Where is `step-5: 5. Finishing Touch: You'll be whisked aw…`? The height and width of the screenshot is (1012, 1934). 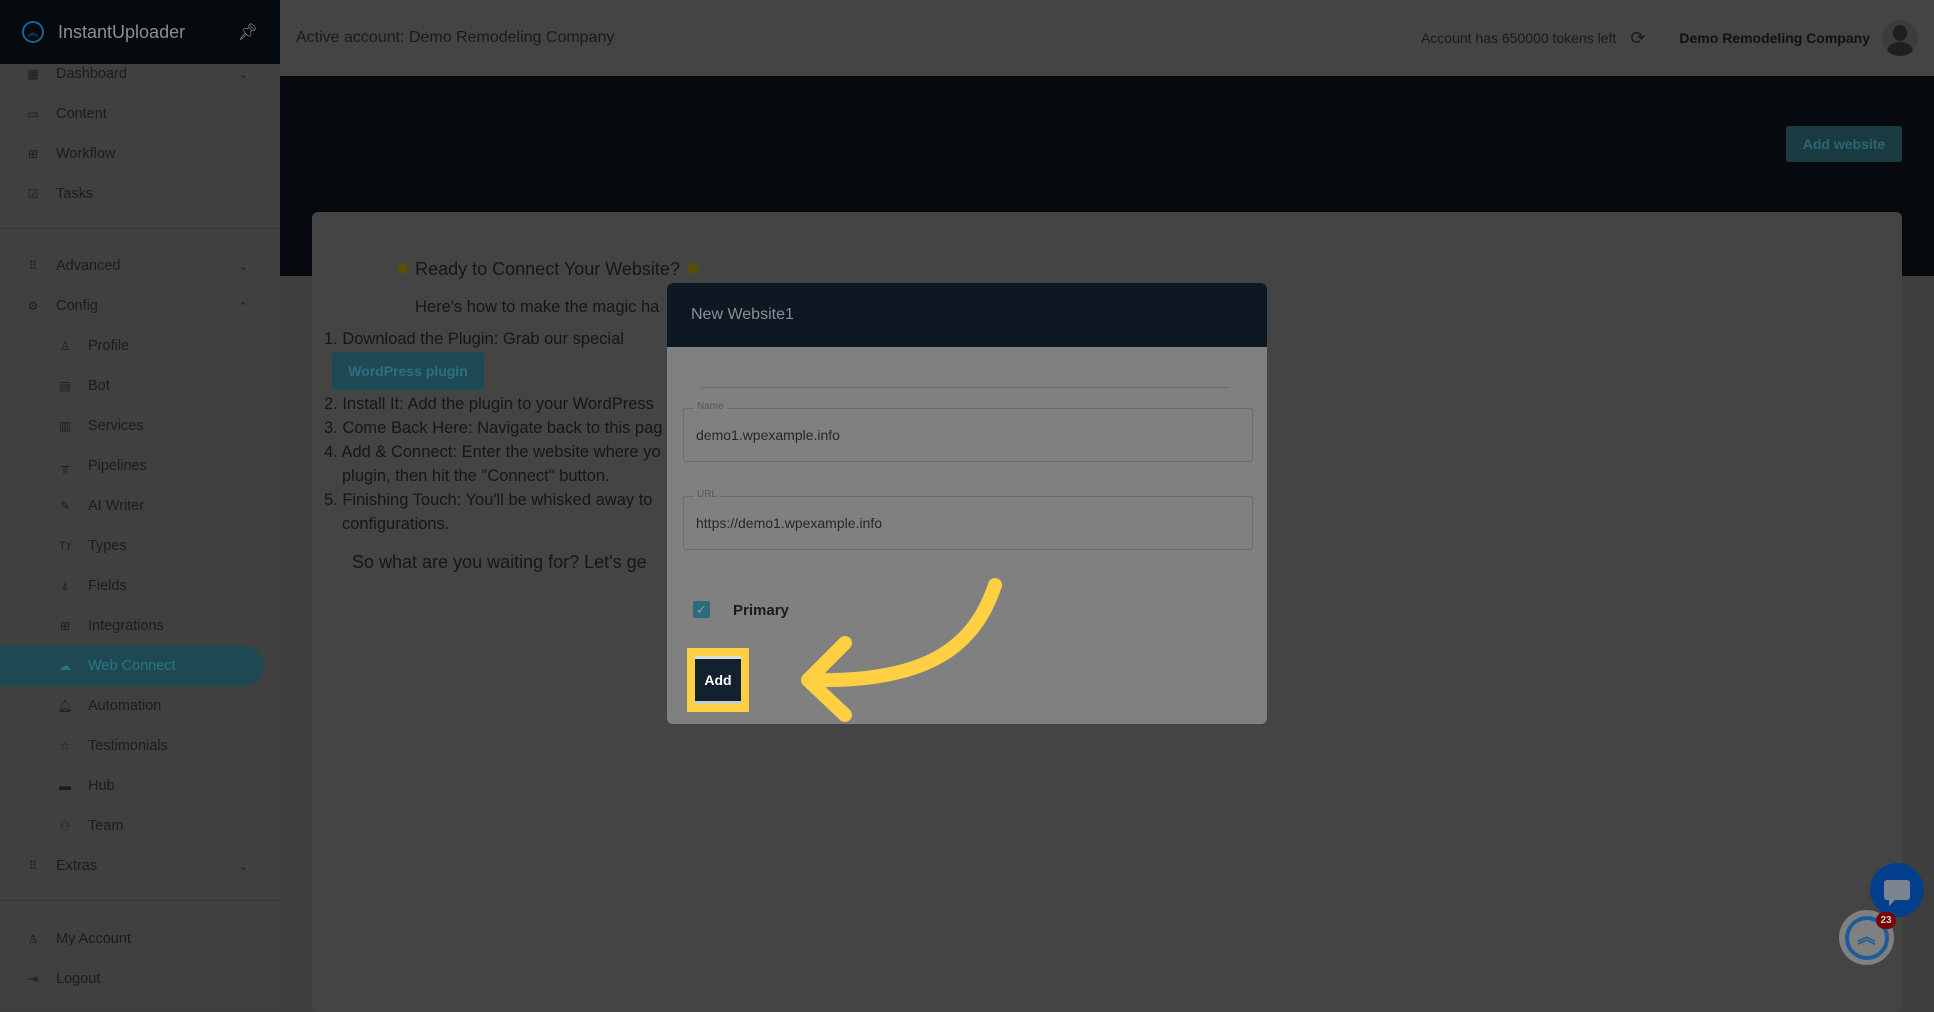 step-5: 5. Finishing Touch: You'll be whisked aw… is located at coordinates (488, 500).